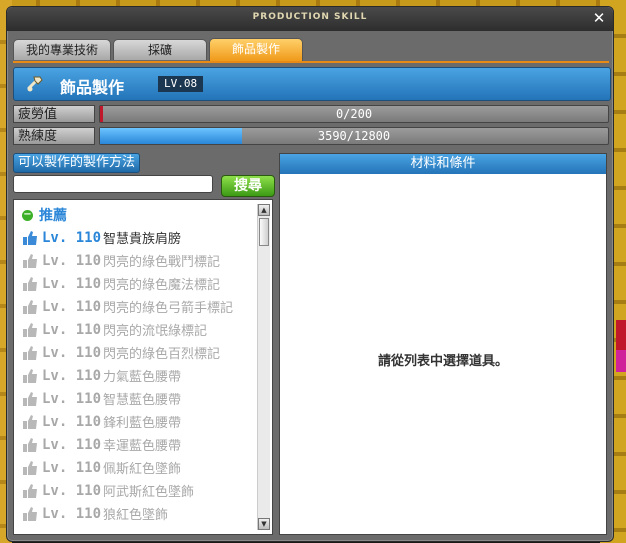 This screenshot has width=626, height=543. I want to click on category-label: 推薦, so click(53, 216).